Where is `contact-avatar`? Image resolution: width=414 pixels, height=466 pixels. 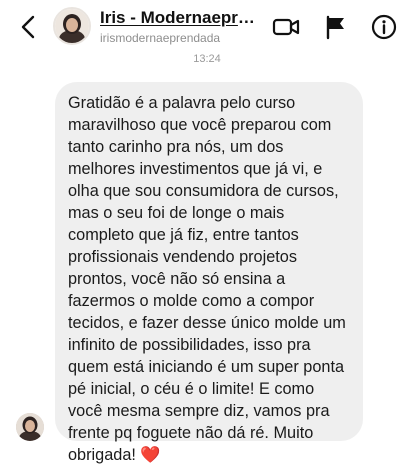 contact-avatar is located at coordinates (72, 26).